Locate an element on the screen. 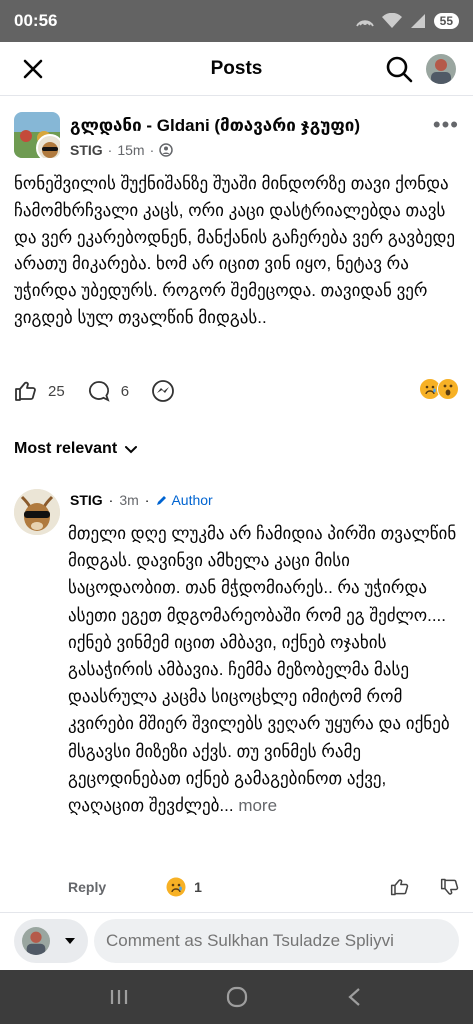 The width and height of the screenshot is (473, 1024). back-icon is located at coordinates (355, 997).